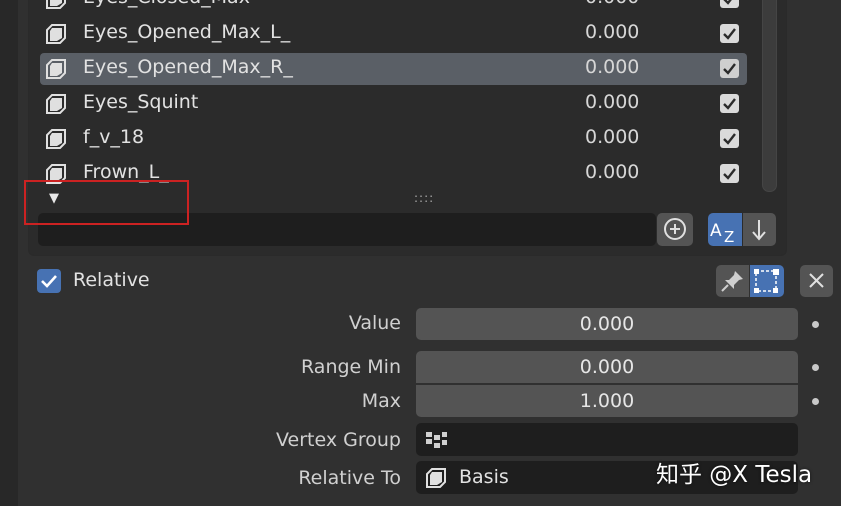 The image size is (841, 506). I want to click on relative-to-label: Relative To, so click(349, 478).